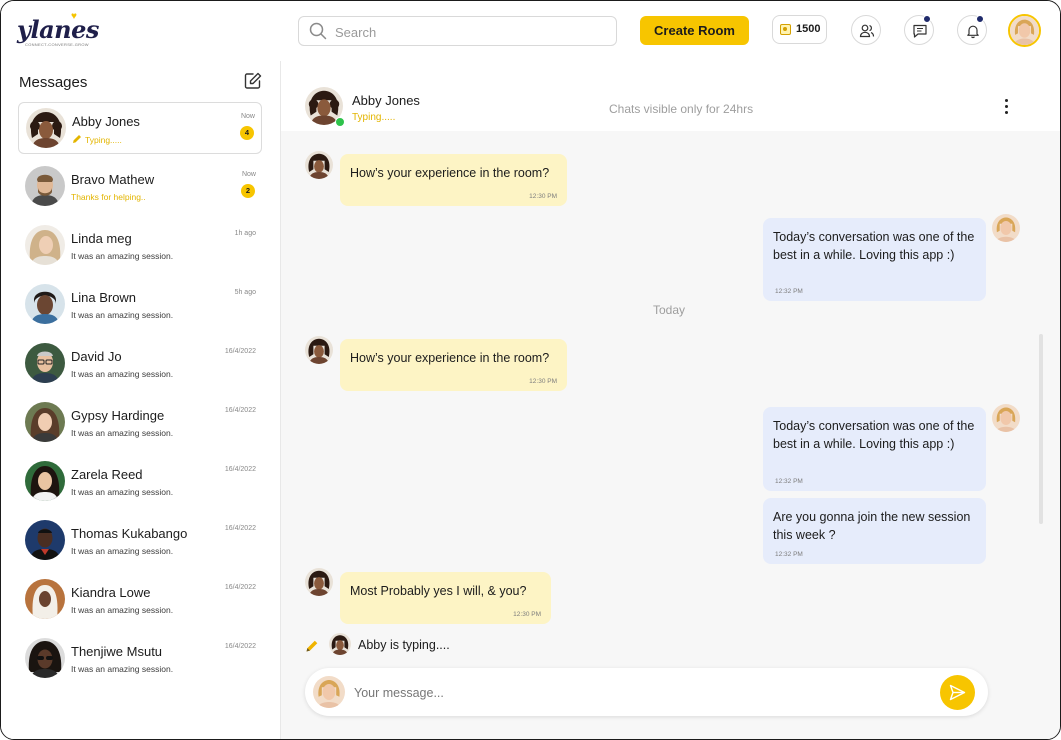 The image size is (1061, 740). I want to click on message-composer, so click(646, 692).